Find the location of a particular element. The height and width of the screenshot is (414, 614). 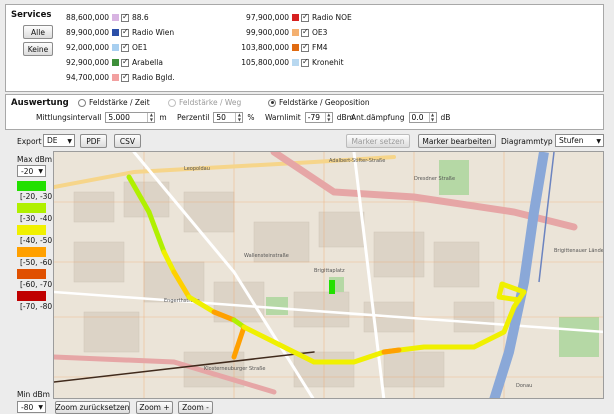

radio-strength-time-label: Feldstärke / Zeit is located at coordinates (119, 102).